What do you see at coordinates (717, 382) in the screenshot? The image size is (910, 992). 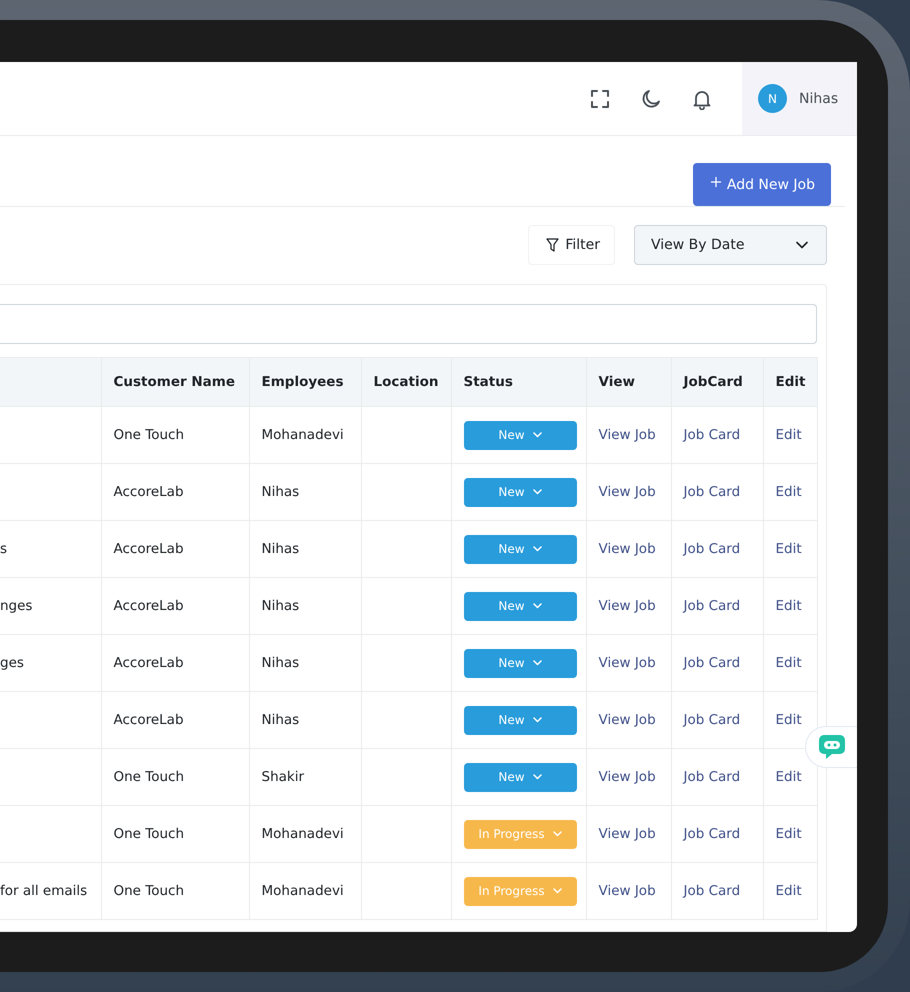 I see `column-header: JobCard` at bounding box center [717, 382].